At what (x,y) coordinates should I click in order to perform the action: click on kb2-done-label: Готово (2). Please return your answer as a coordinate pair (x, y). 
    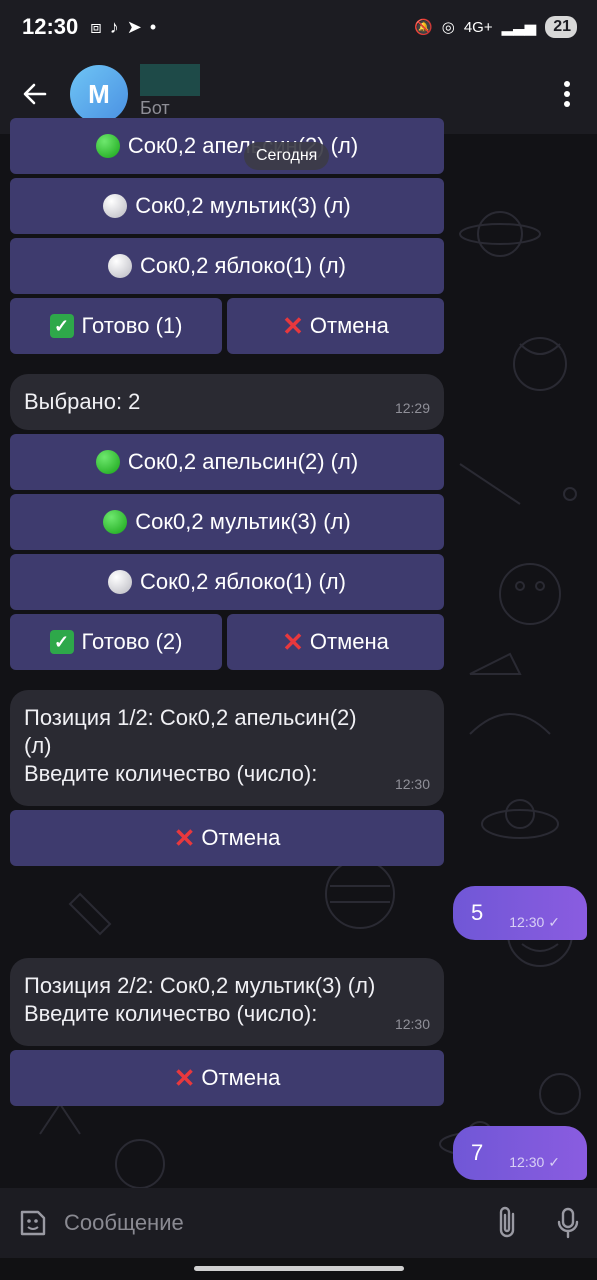
    Looking at the image, I should click on (132, 641).